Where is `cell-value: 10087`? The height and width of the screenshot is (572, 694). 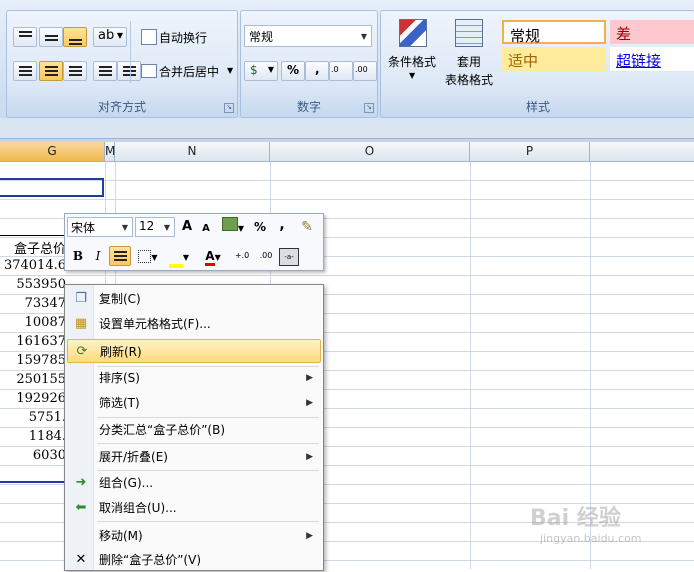 cell-value: 10087 is located at coordinates (33, 322).